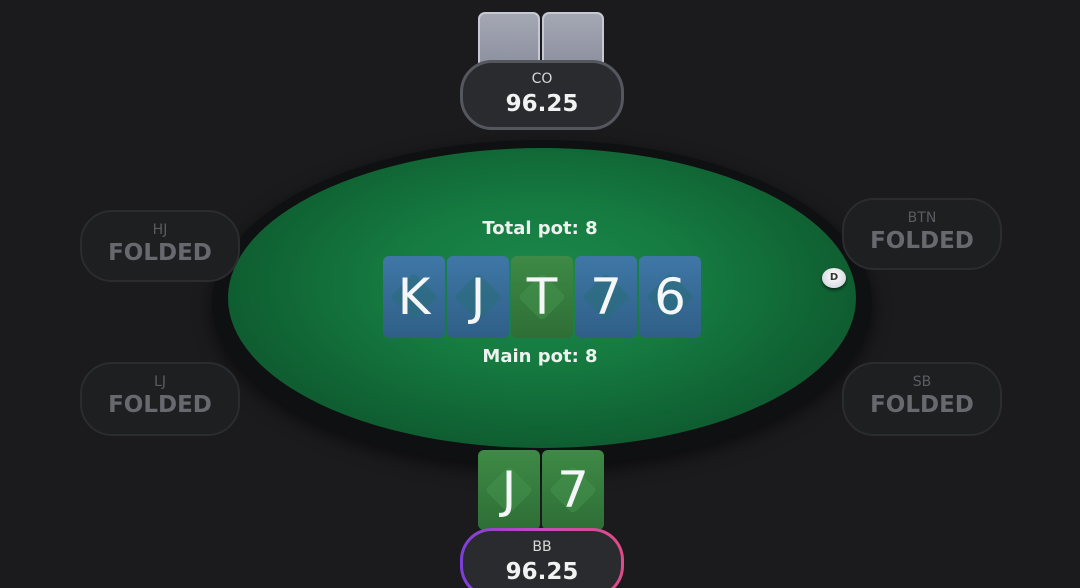 This screenshot has width=1080, height=588. I want to click on community-cards: K J T 7 6, so click(542, 297).